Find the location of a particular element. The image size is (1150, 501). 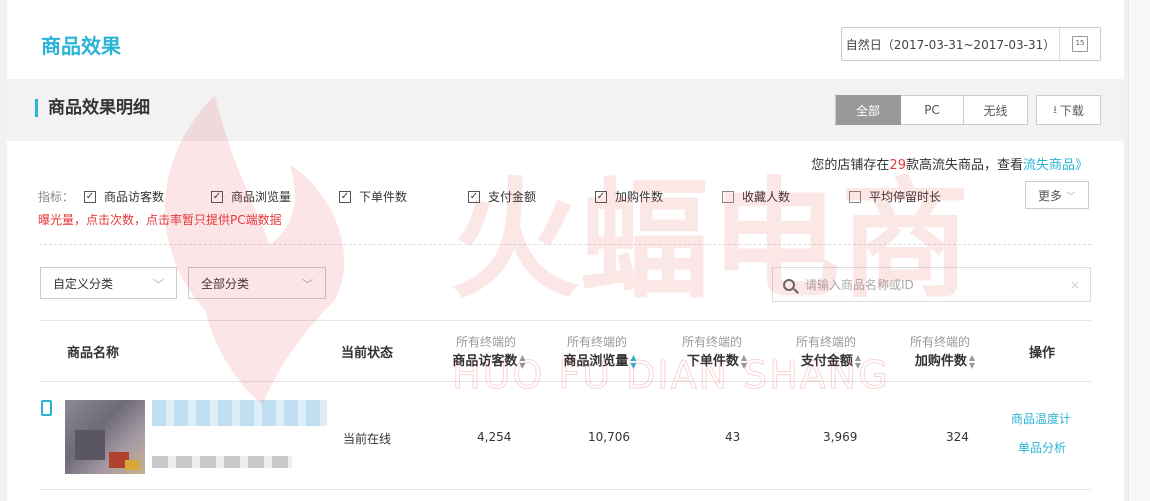

metric-checkbox-payment: ✓ 支付金额 is located at coordinates (502, 196).